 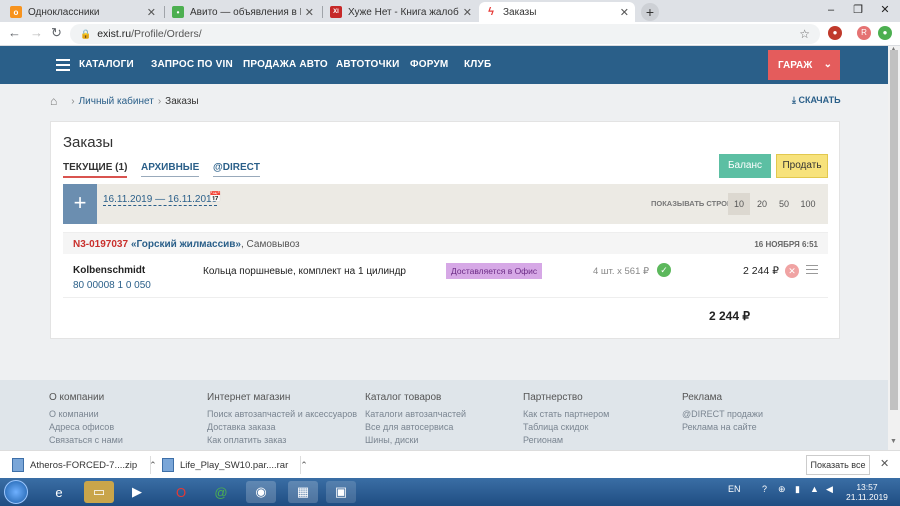 I want to click on nav-forum: ФОРУМ, so click(x=429, y=64).